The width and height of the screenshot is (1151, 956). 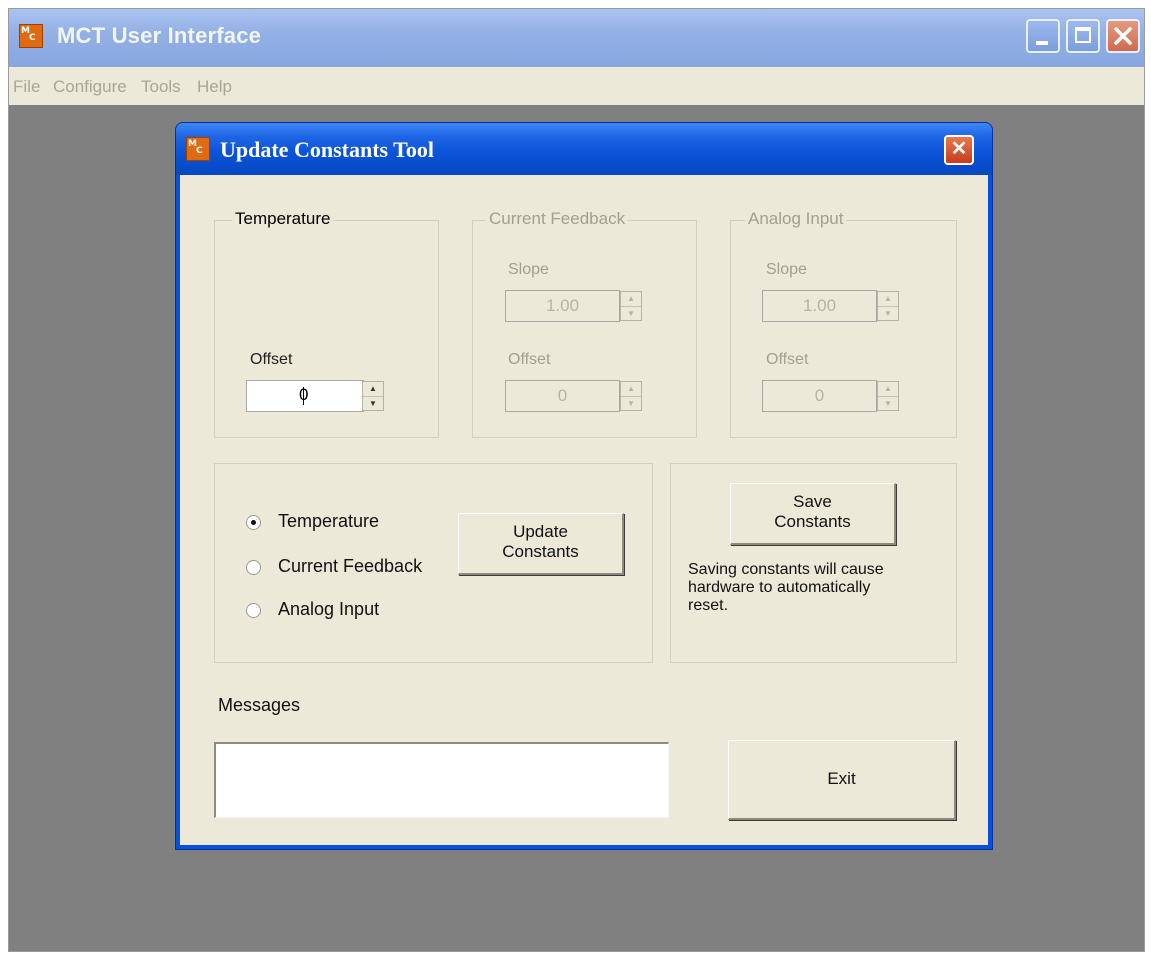 I want to click on radio-analog-input, so click(x=253, y=610).